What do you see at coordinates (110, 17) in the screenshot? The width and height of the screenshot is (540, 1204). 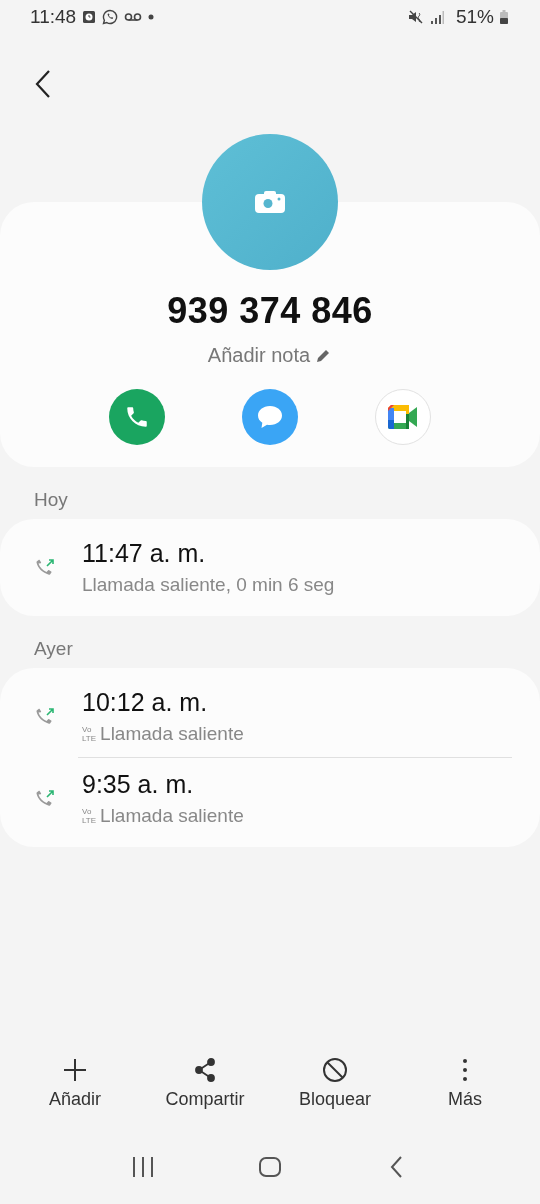 I see `chat-bubble-icon` at bounding box center [110, 17].